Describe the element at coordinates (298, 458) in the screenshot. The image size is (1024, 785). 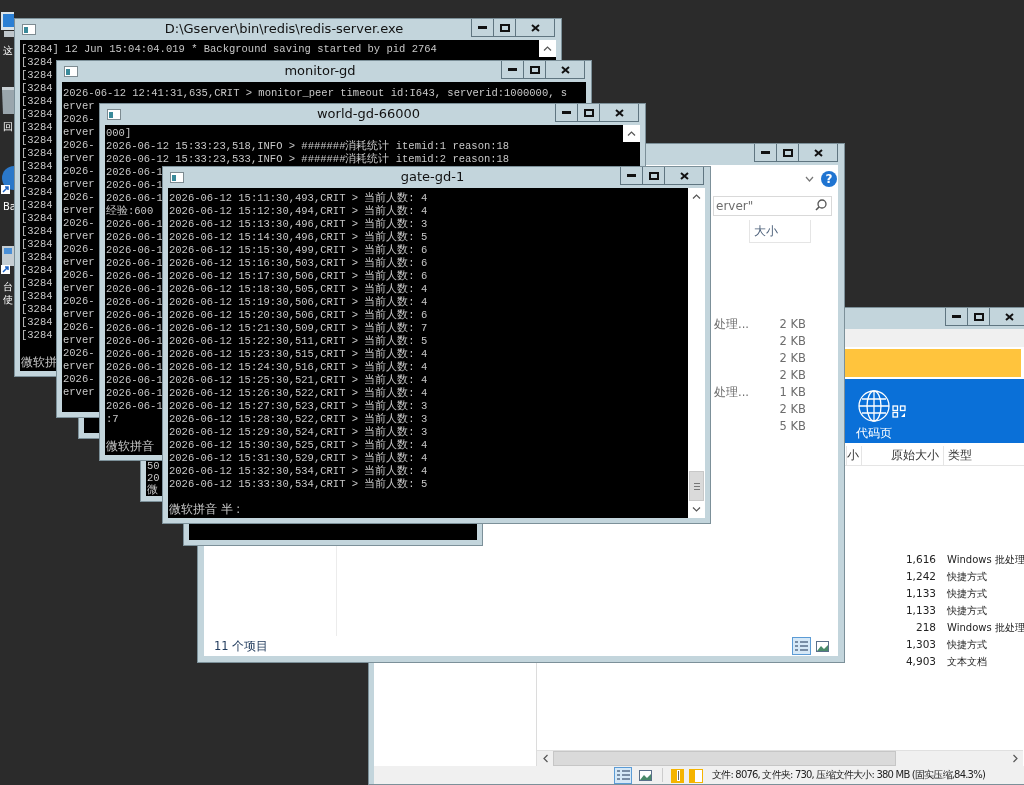
I see `console-line: 2026-06-12 15:31:30,529,CRIT > 当前人数: 4` at that location.